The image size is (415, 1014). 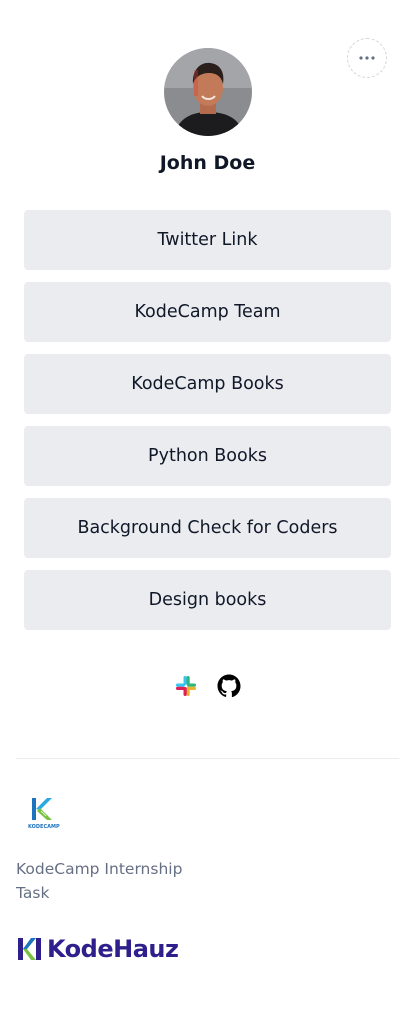 I want to click on kodecamp-logo: KODECAMP, so click(x=45, y=813).